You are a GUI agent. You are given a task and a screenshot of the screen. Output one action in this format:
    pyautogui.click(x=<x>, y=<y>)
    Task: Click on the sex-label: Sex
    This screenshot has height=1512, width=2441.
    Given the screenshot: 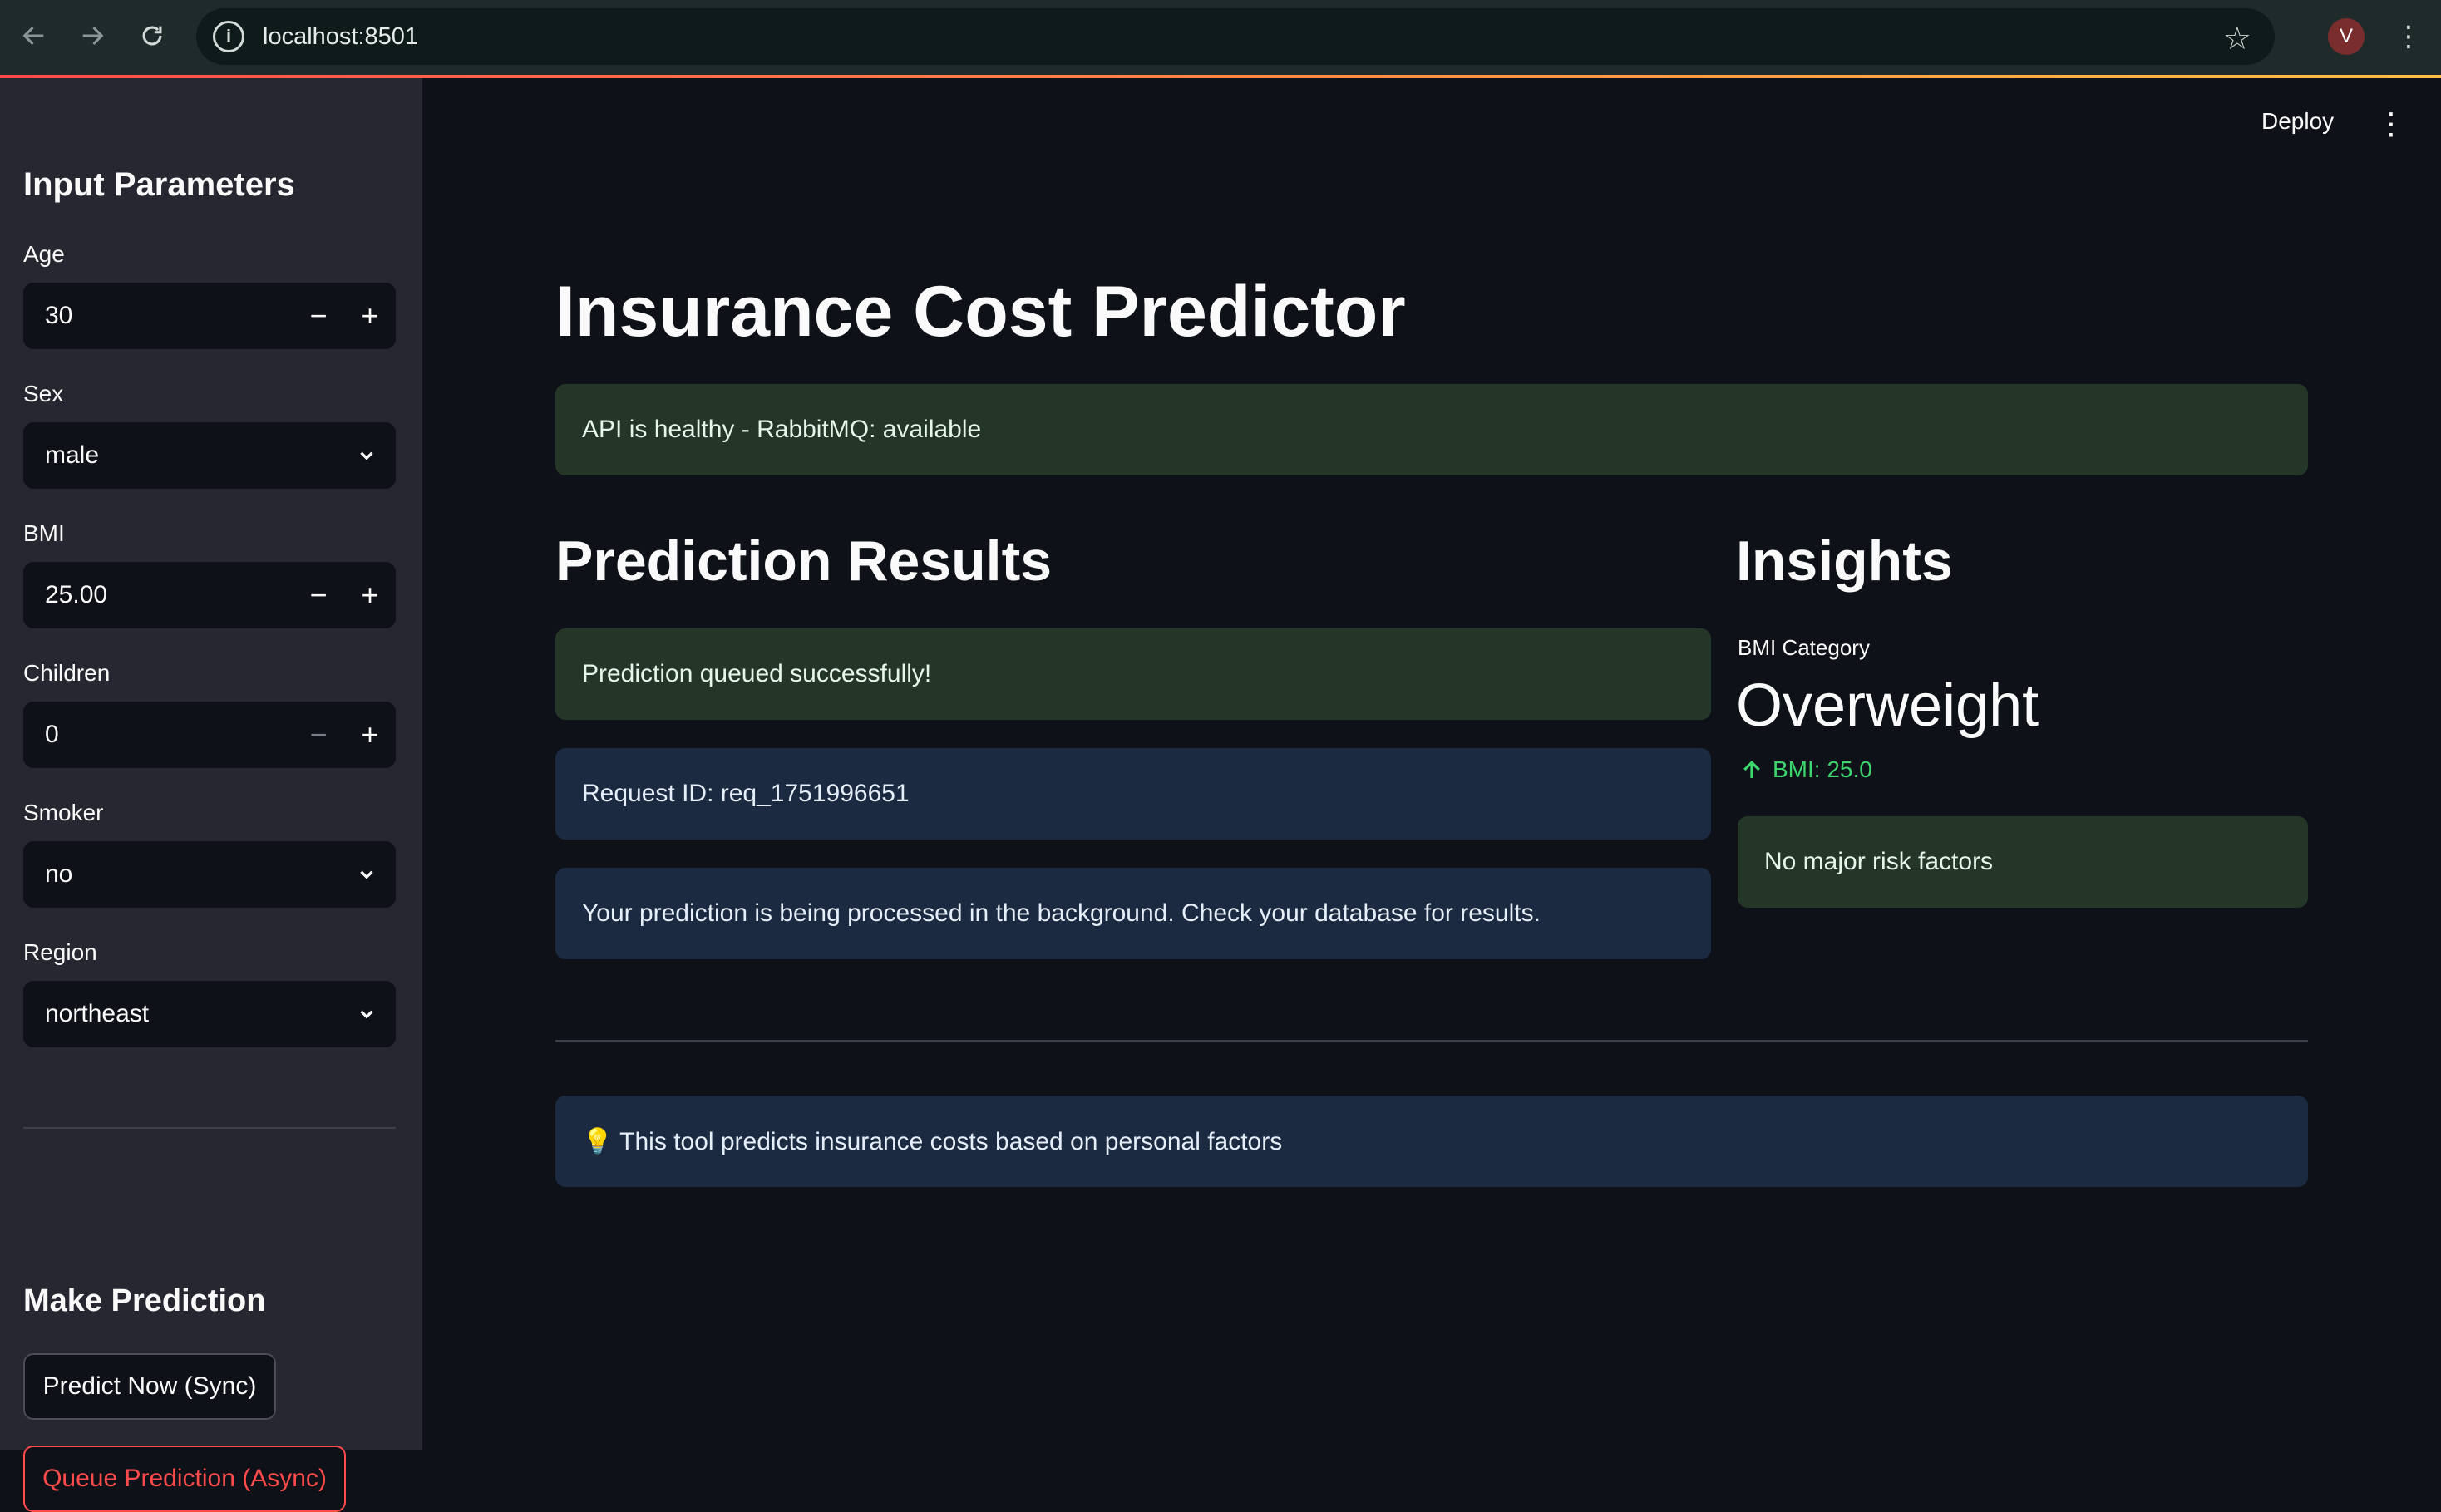 What is the action you would take?
    pyautogui.click(x=43, y=394)
    